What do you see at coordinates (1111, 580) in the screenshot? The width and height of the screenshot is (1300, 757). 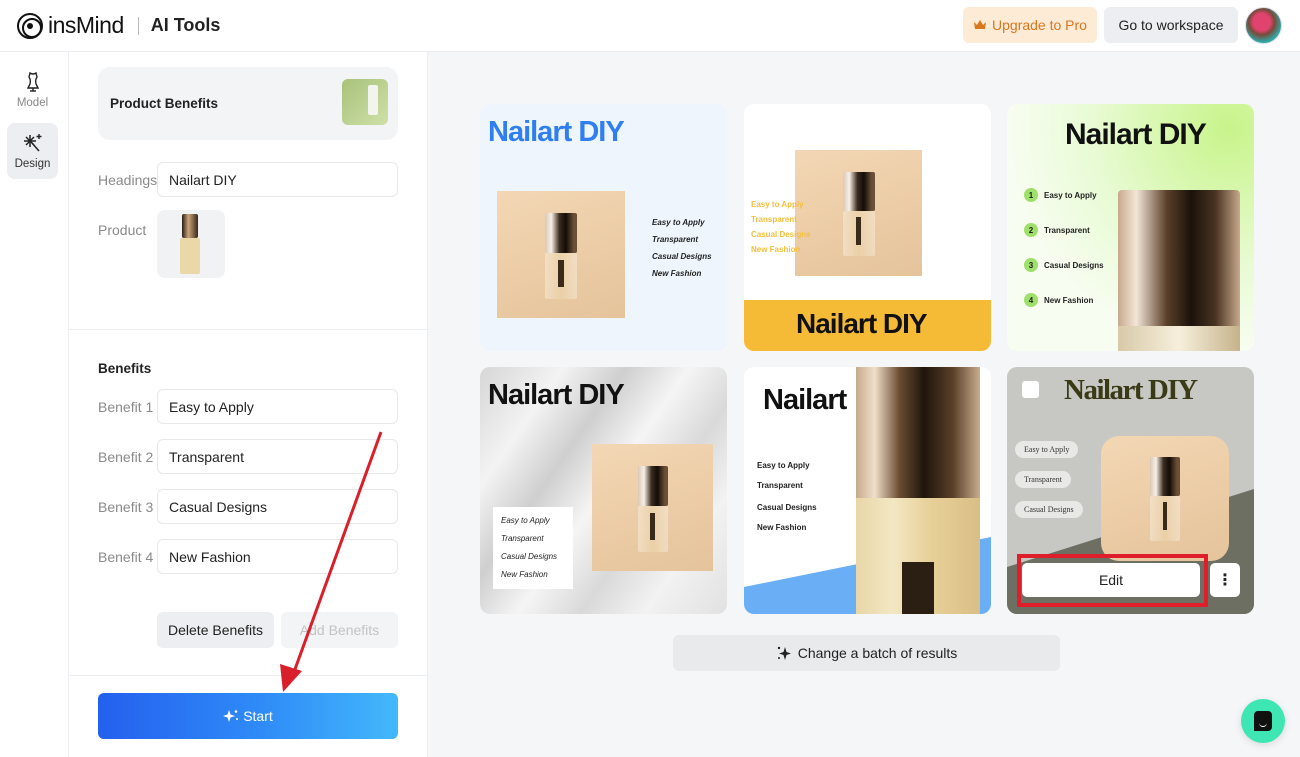 I see `edit-button: Edit` at bounding box center [1111, 580].